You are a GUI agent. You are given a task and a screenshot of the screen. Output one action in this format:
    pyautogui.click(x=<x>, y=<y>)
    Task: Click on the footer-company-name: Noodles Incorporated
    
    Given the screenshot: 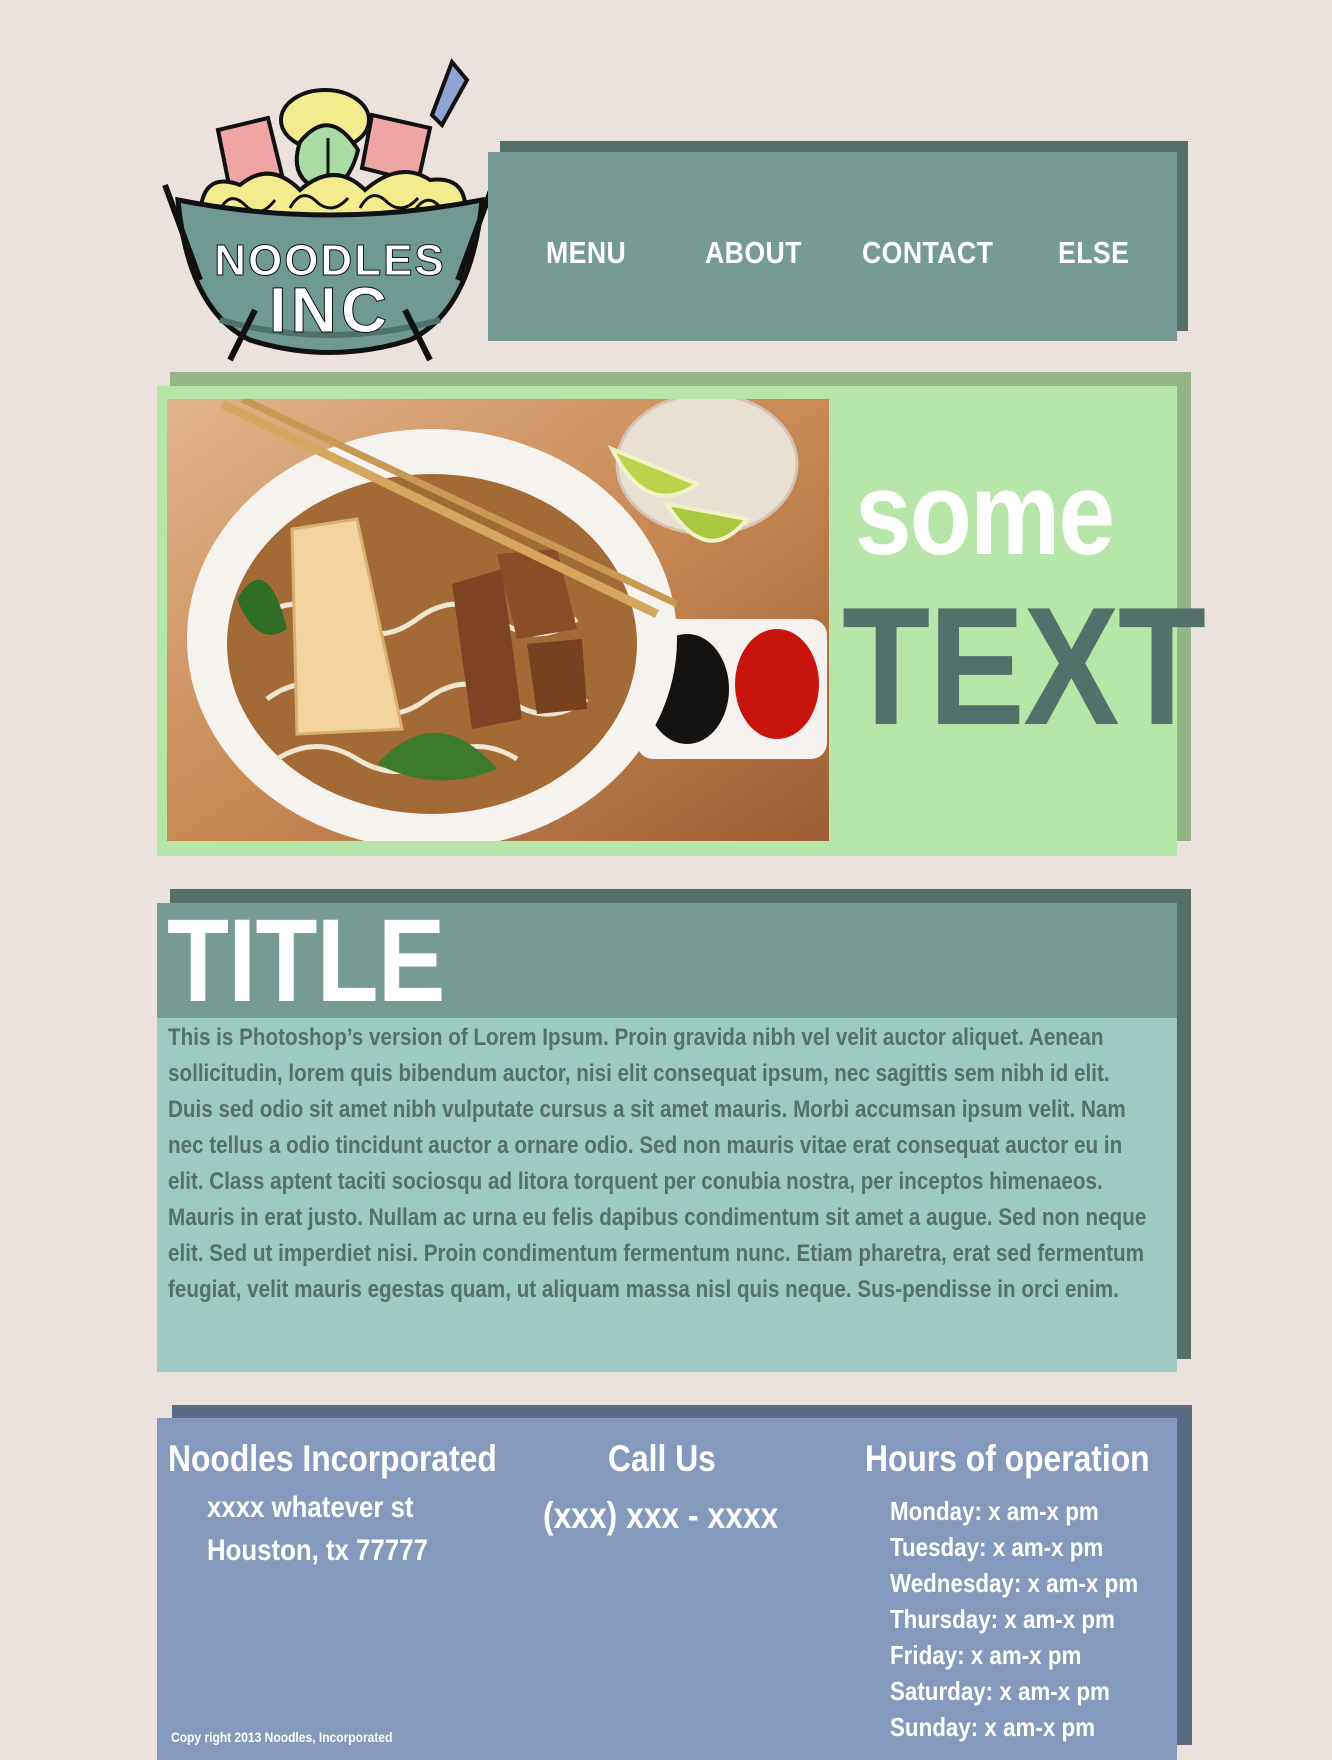 What is the action you would take?
    pyautogui.click(x=332, y=1458)
    